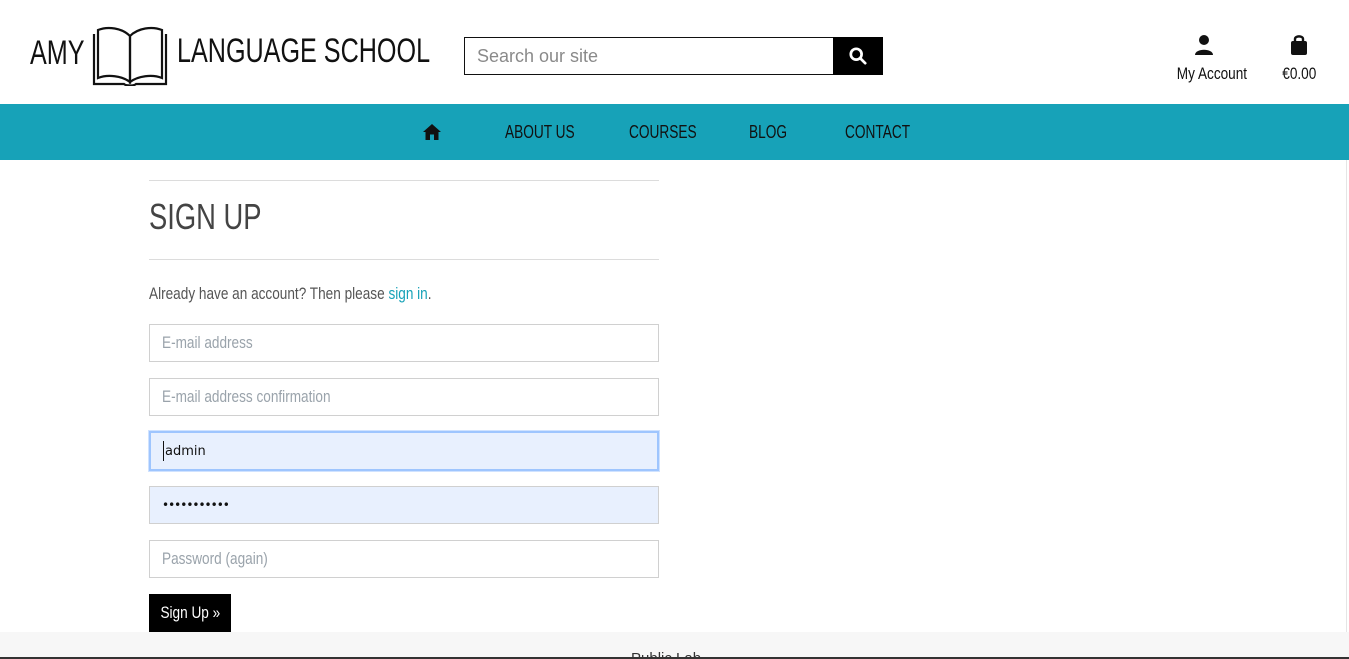  I want to click on nav-home, so click(432, 132).